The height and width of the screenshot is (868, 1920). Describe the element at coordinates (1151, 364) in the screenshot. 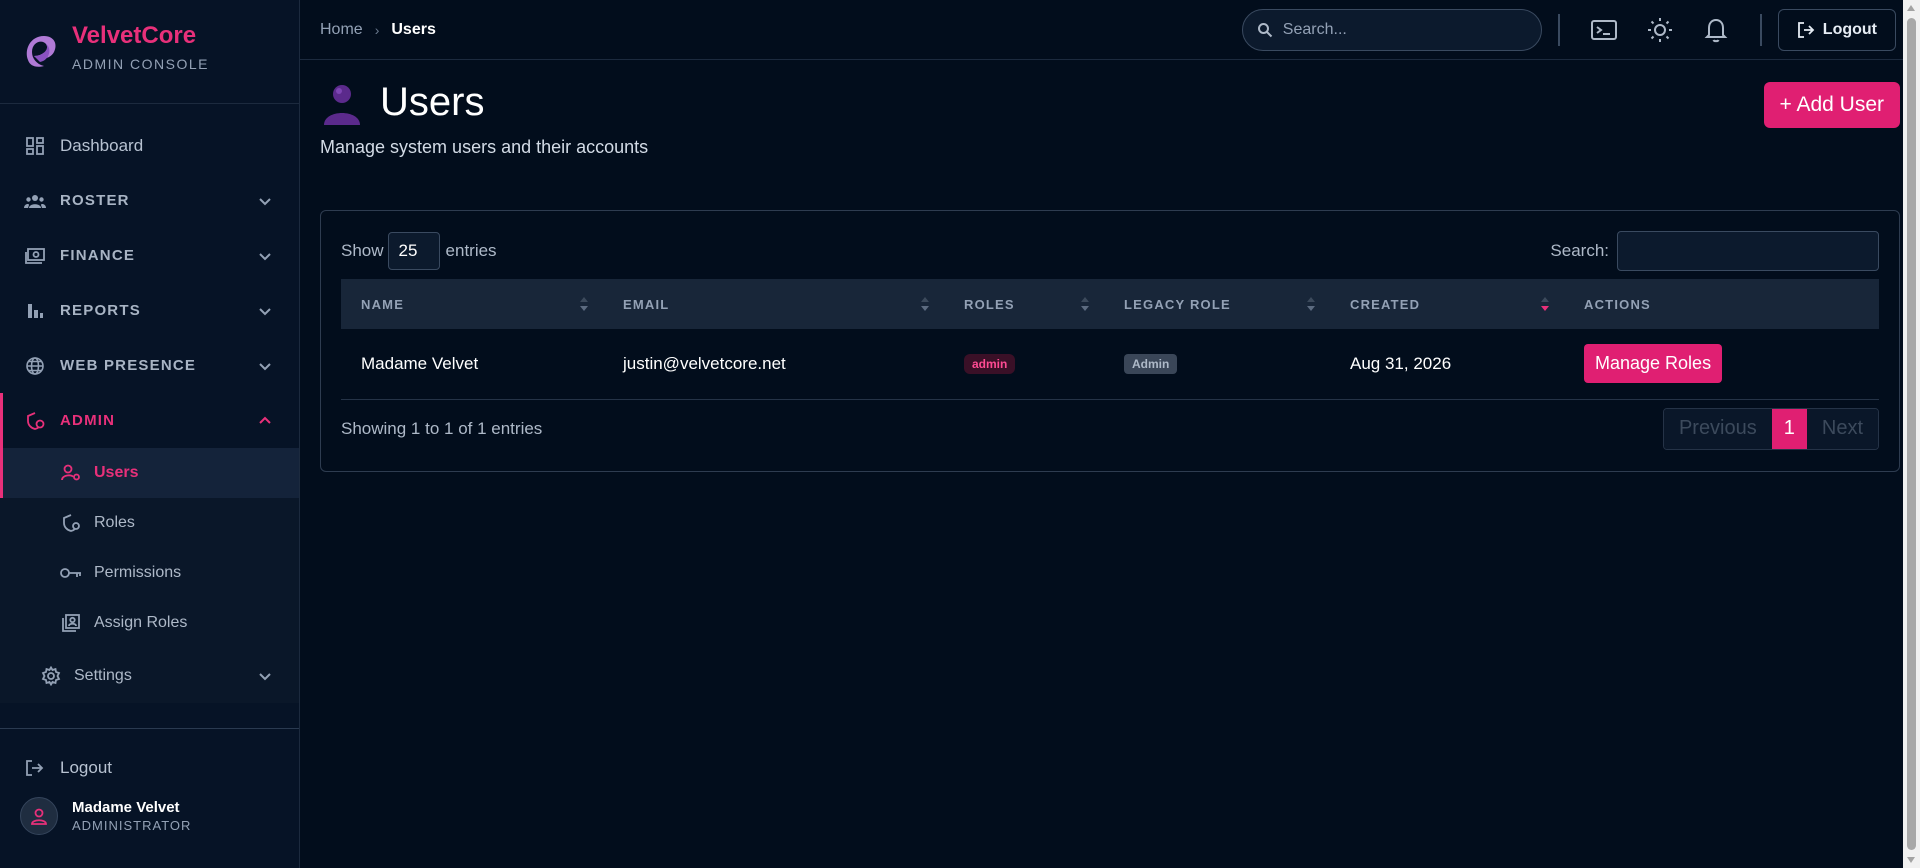

I see `legacy-role-badge: Admin` at that location.